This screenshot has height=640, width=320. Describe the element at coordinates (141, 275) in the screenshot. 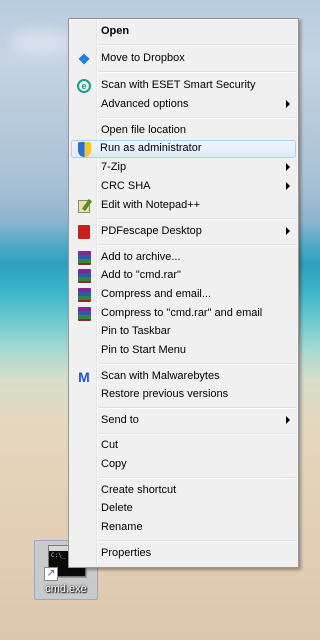

I see `menu-item-label: Add to "cmd.rar"` at that location.